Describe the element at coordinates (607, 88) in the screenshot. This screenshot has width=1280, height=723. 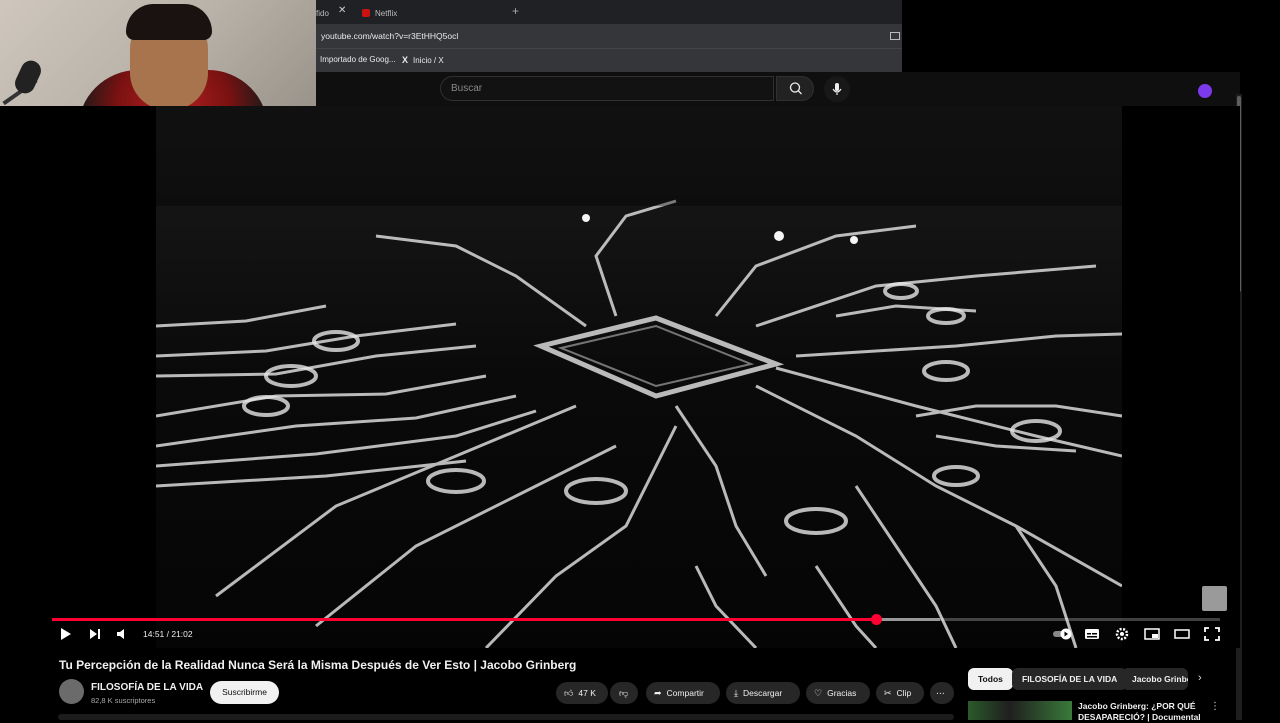
I see `search-input: Buscar` at that location.